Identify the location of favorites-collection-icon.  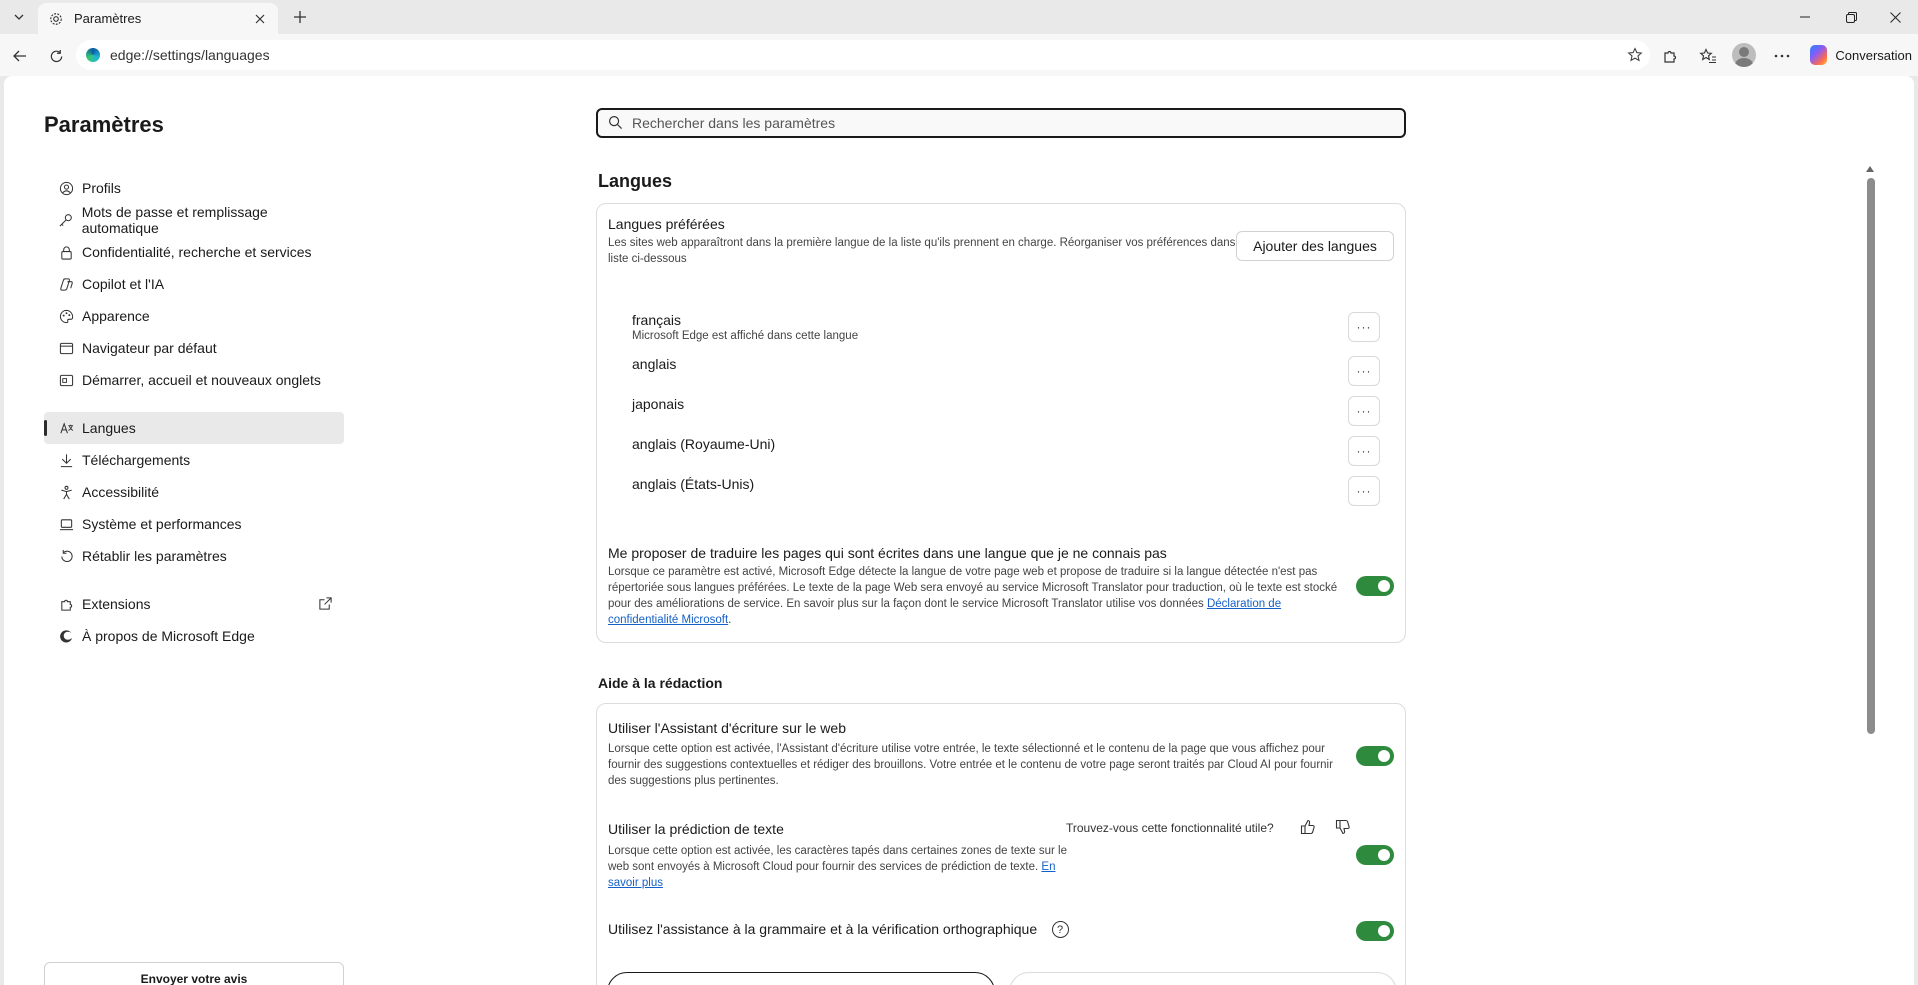
(1708, 56).